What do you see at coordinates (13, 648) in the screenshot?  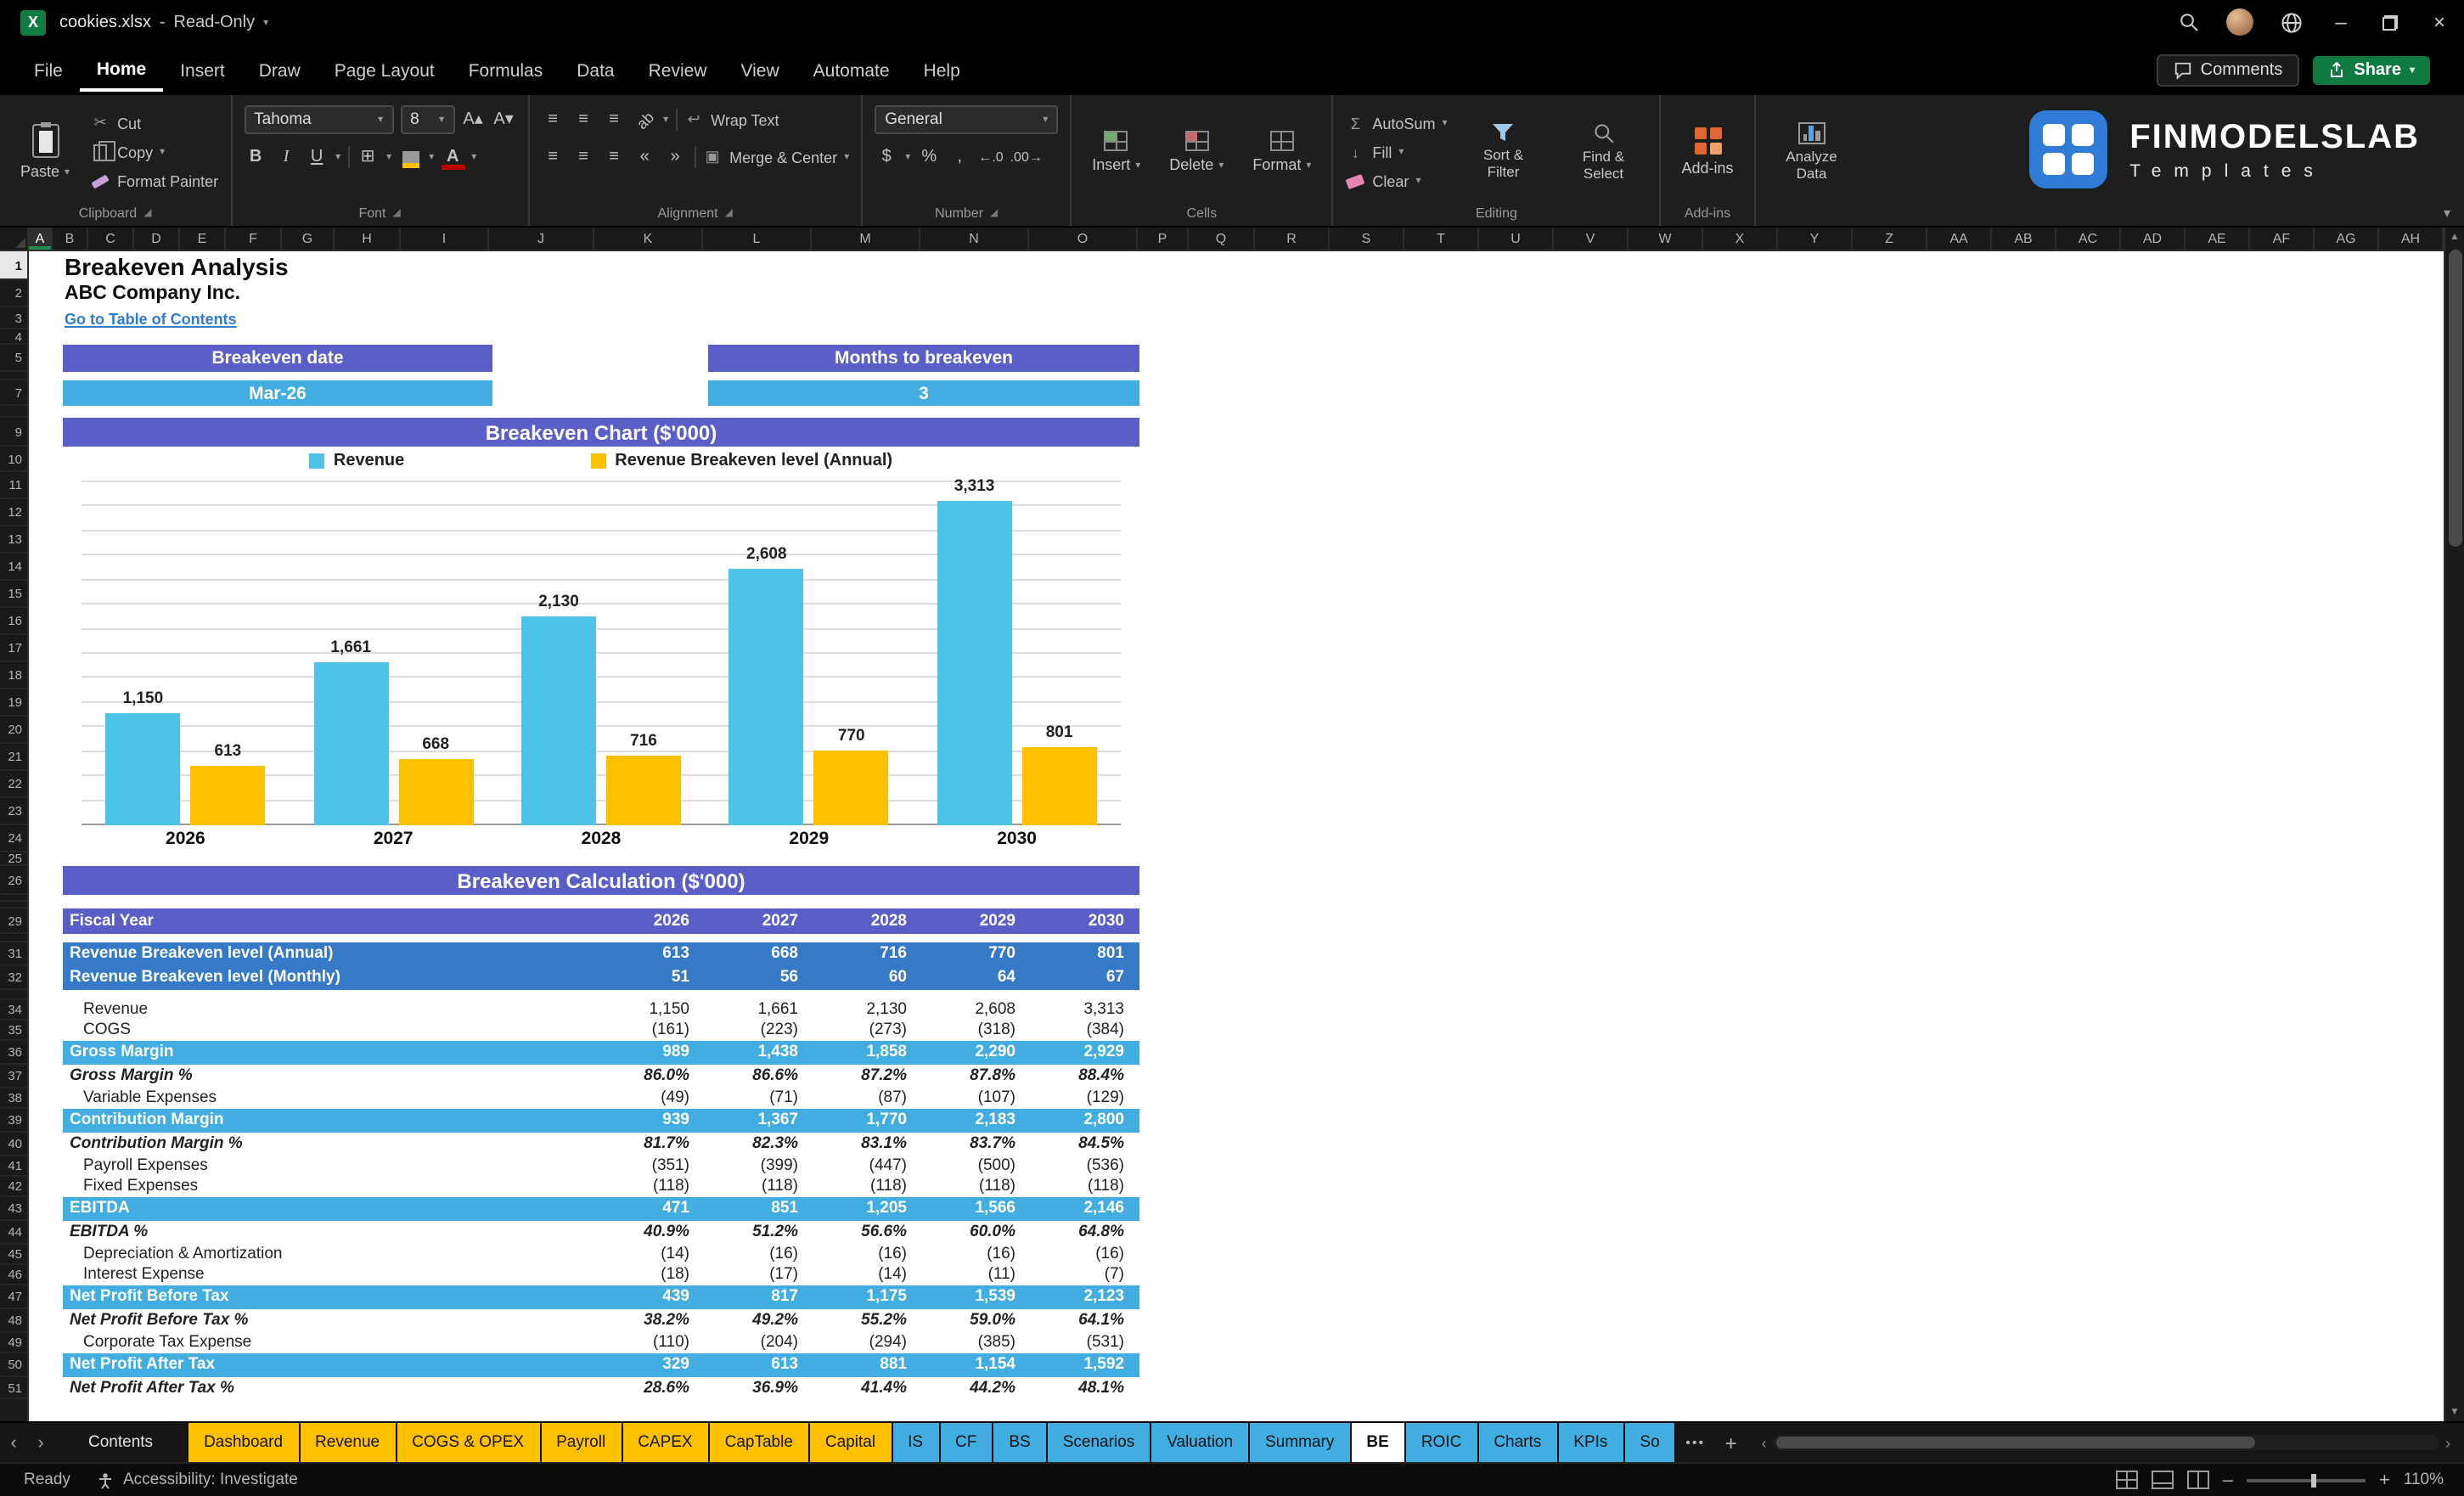 I see `row-header-17: 17` at bounding box center [13, 648].